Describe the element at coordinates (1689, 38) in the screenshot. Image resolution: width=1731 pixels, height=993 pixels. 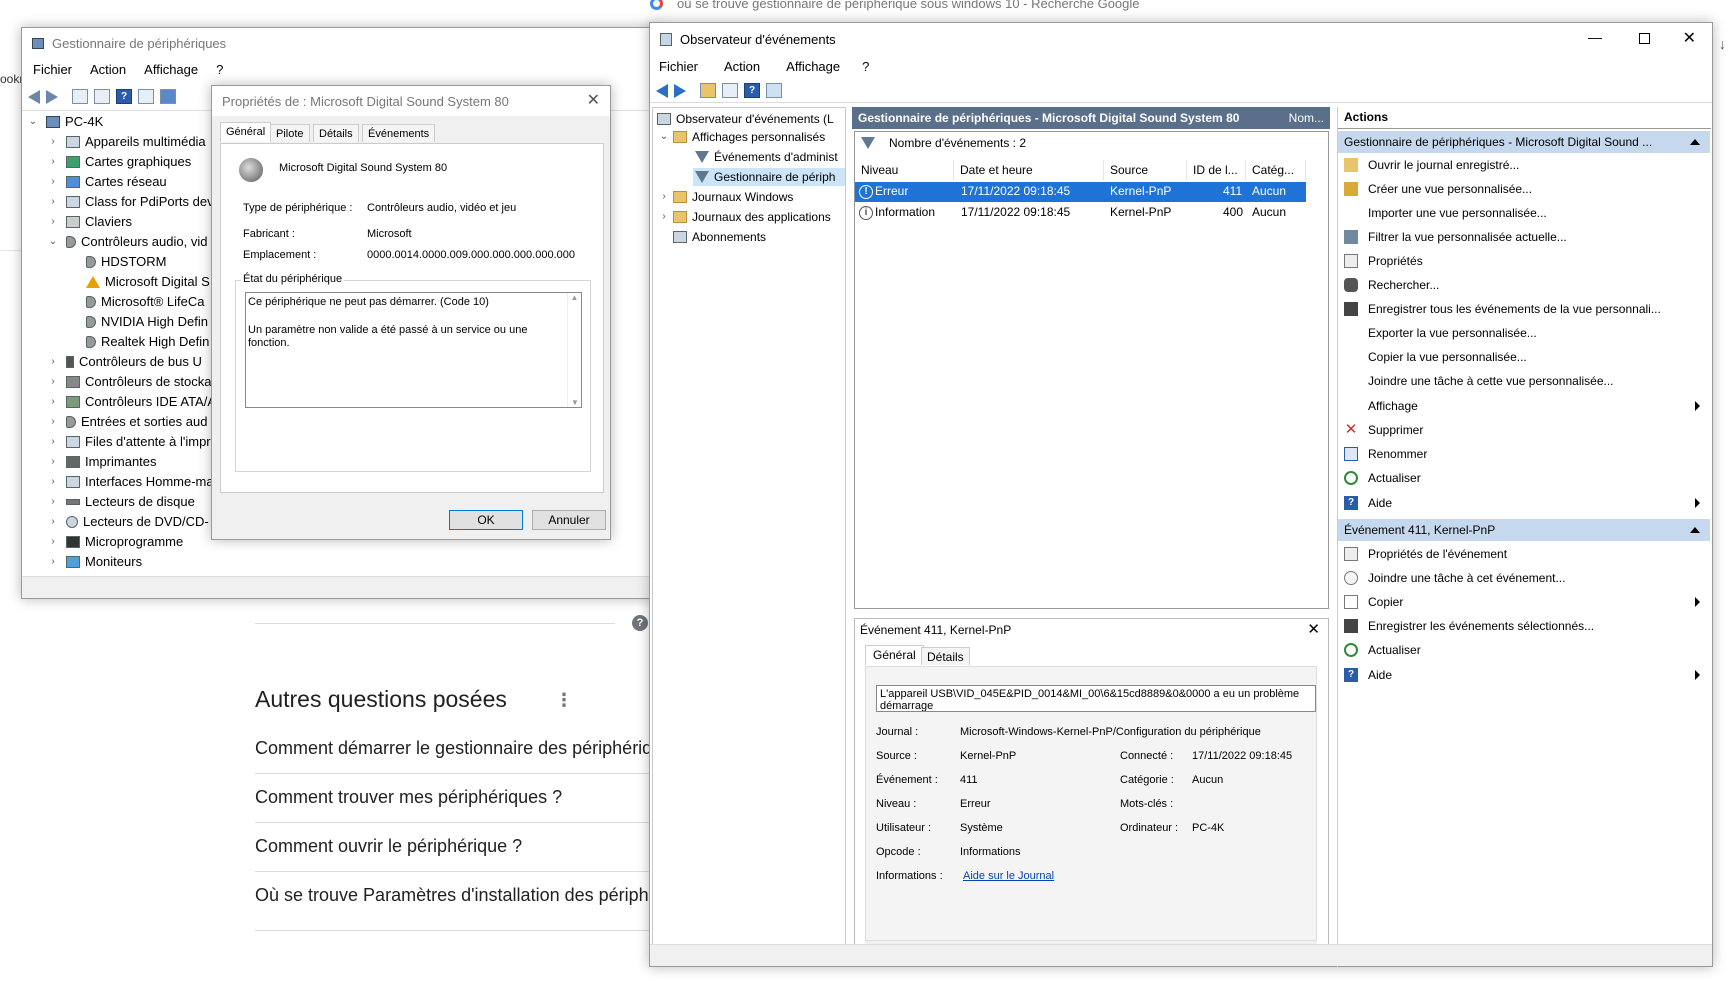
I see `close-icon: ✕` at that location.